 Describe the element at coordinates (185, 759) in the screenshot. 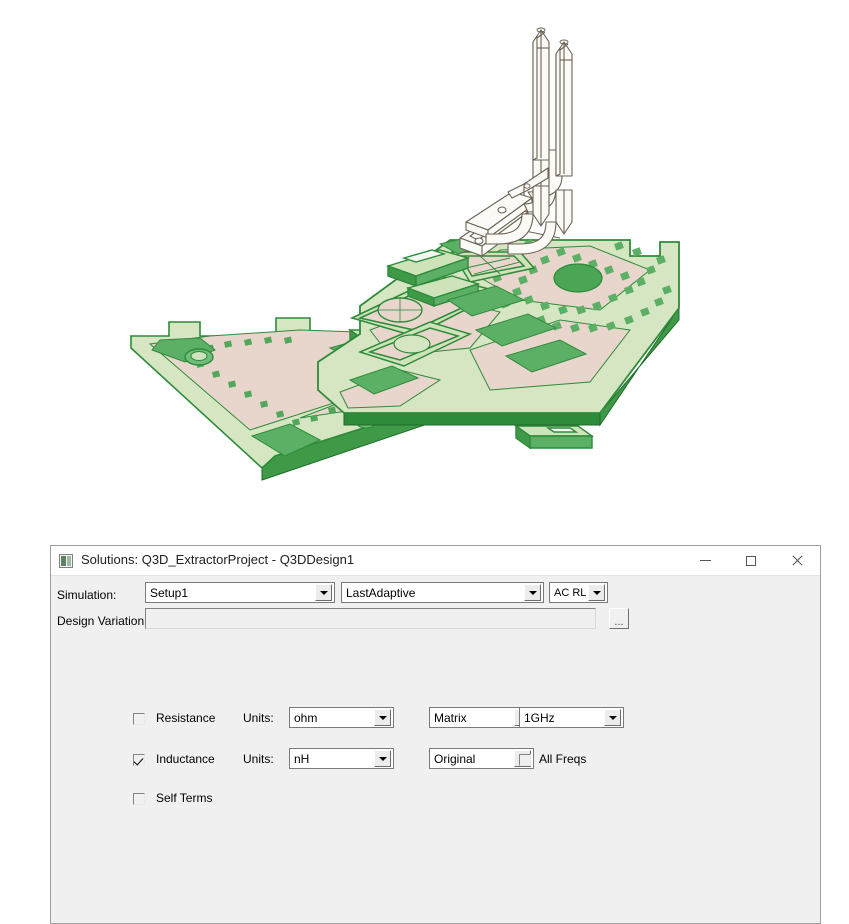

I see `inductance-label: Inductance` at that location.